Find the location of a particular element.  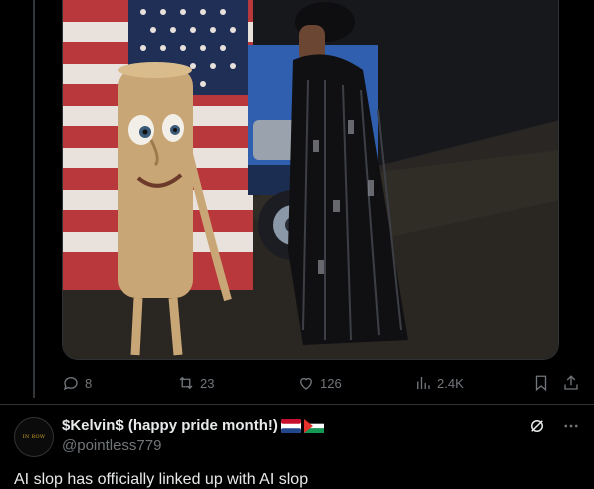

bookmark-icon is located at coordinates (541, 383).